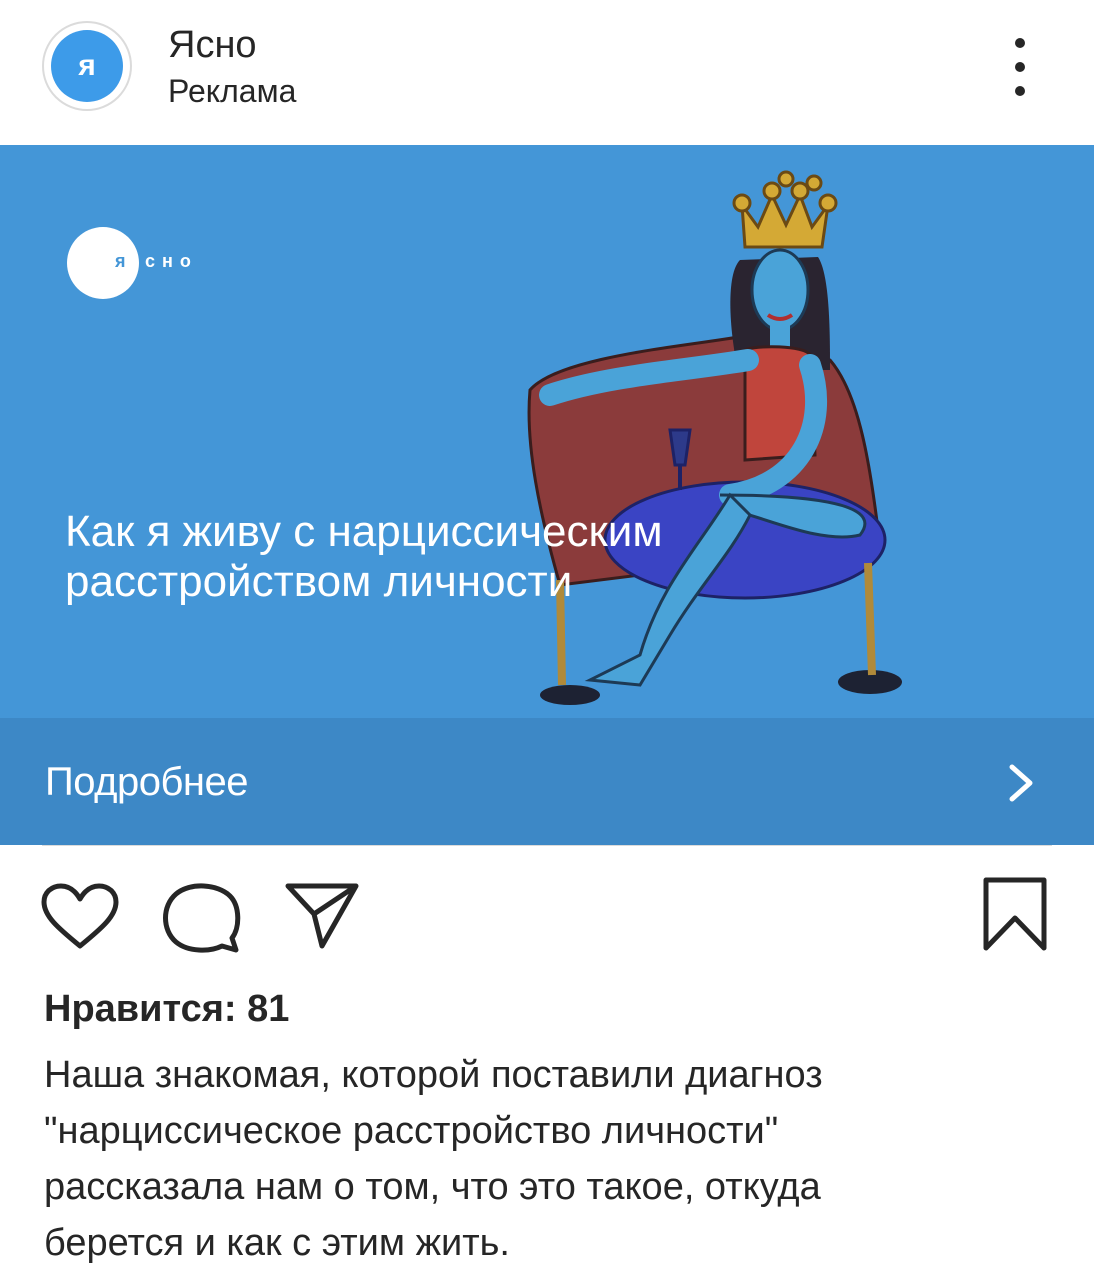 The image size is (1094, 1280). Describe the element at coordinates (547, 72) in the screenshot. I see `post-header: я Ясно Реклама` at that location.